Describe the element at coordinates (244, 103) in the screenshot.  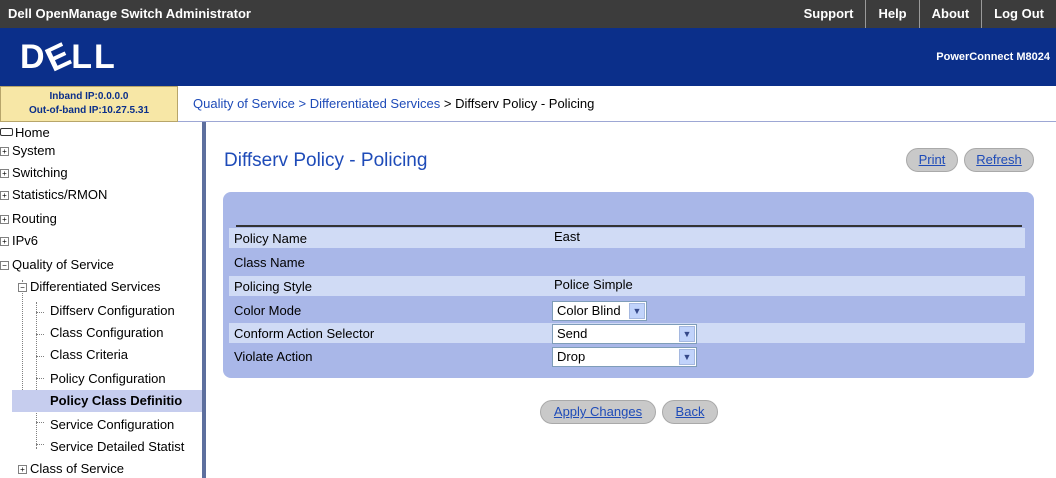
I see `breadcrumb-qos: Quality of Service` at that location.